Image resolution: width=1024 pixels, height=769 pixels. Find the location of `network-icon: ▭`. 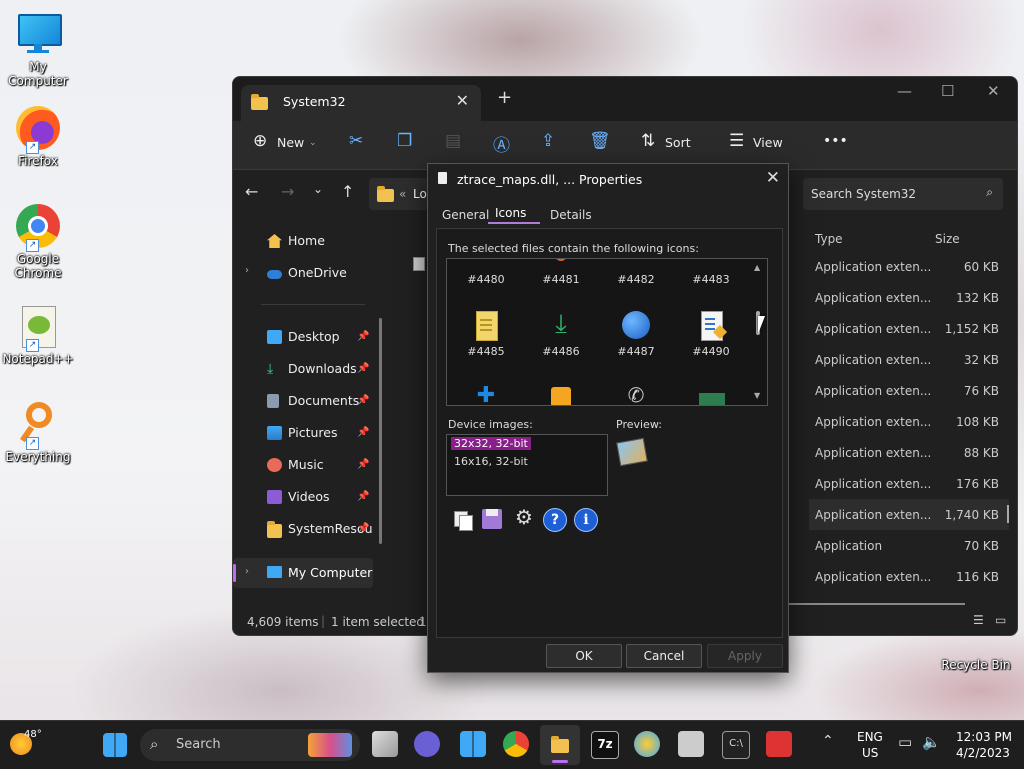

network-icon: ▭ is located at coordinates (905, 742).